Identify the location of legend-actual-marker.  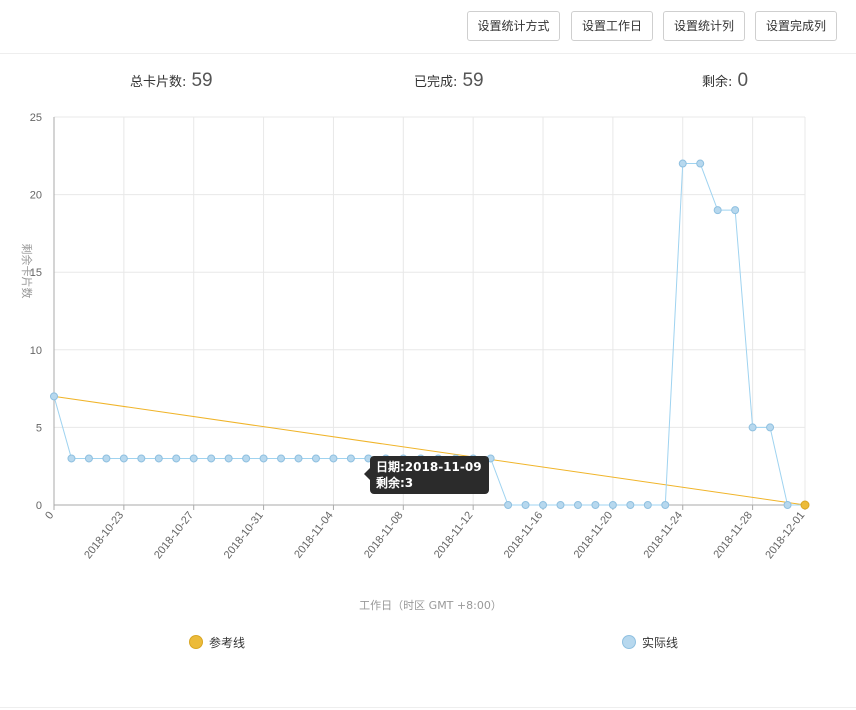
(629, 642).